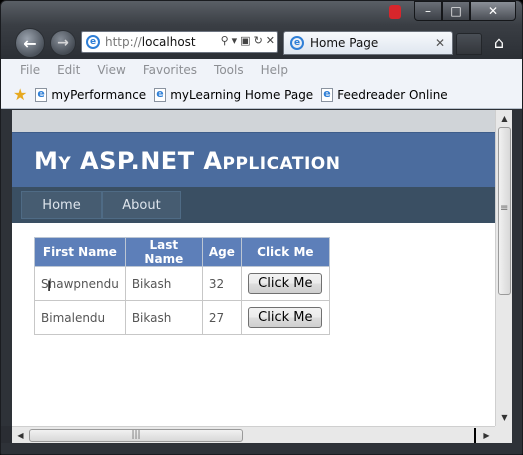  I want to click on site-header: My ASP.NET Application, so click(253, 159).